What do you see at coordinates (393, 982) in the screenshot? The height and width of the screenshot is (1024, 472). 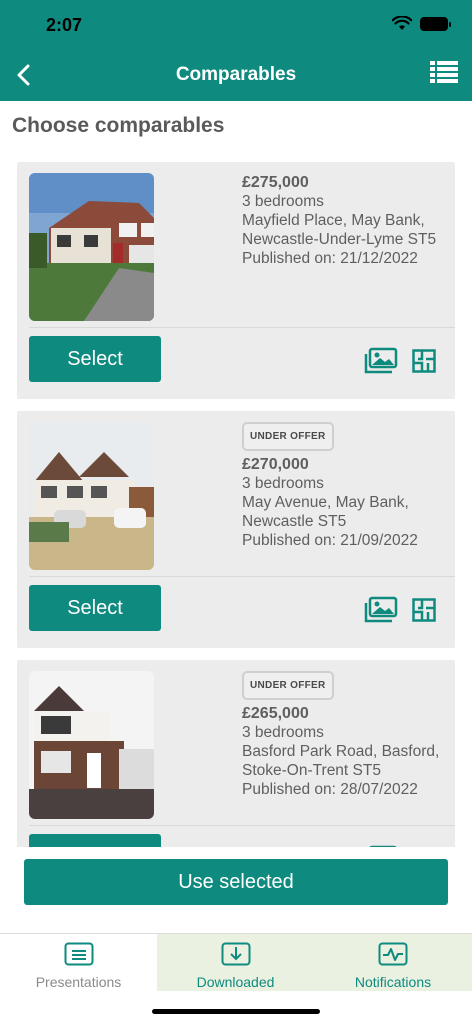 I see `tab-label: Notifications` at bounding box center [393, 982].